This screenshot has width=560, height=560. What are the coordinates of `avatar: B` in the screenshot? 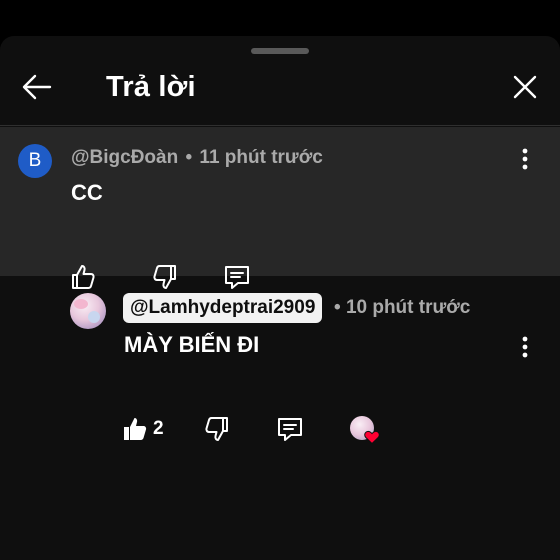 It's located at (35, 161).